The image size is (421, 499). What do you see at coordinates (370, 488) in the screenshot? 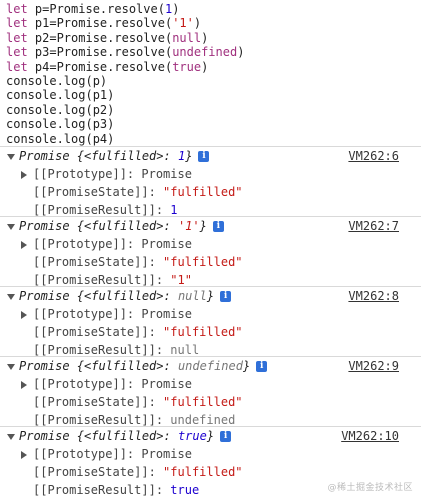
I see `watermark: @稀土掘金技术社区` at bounding box center [370, 488].